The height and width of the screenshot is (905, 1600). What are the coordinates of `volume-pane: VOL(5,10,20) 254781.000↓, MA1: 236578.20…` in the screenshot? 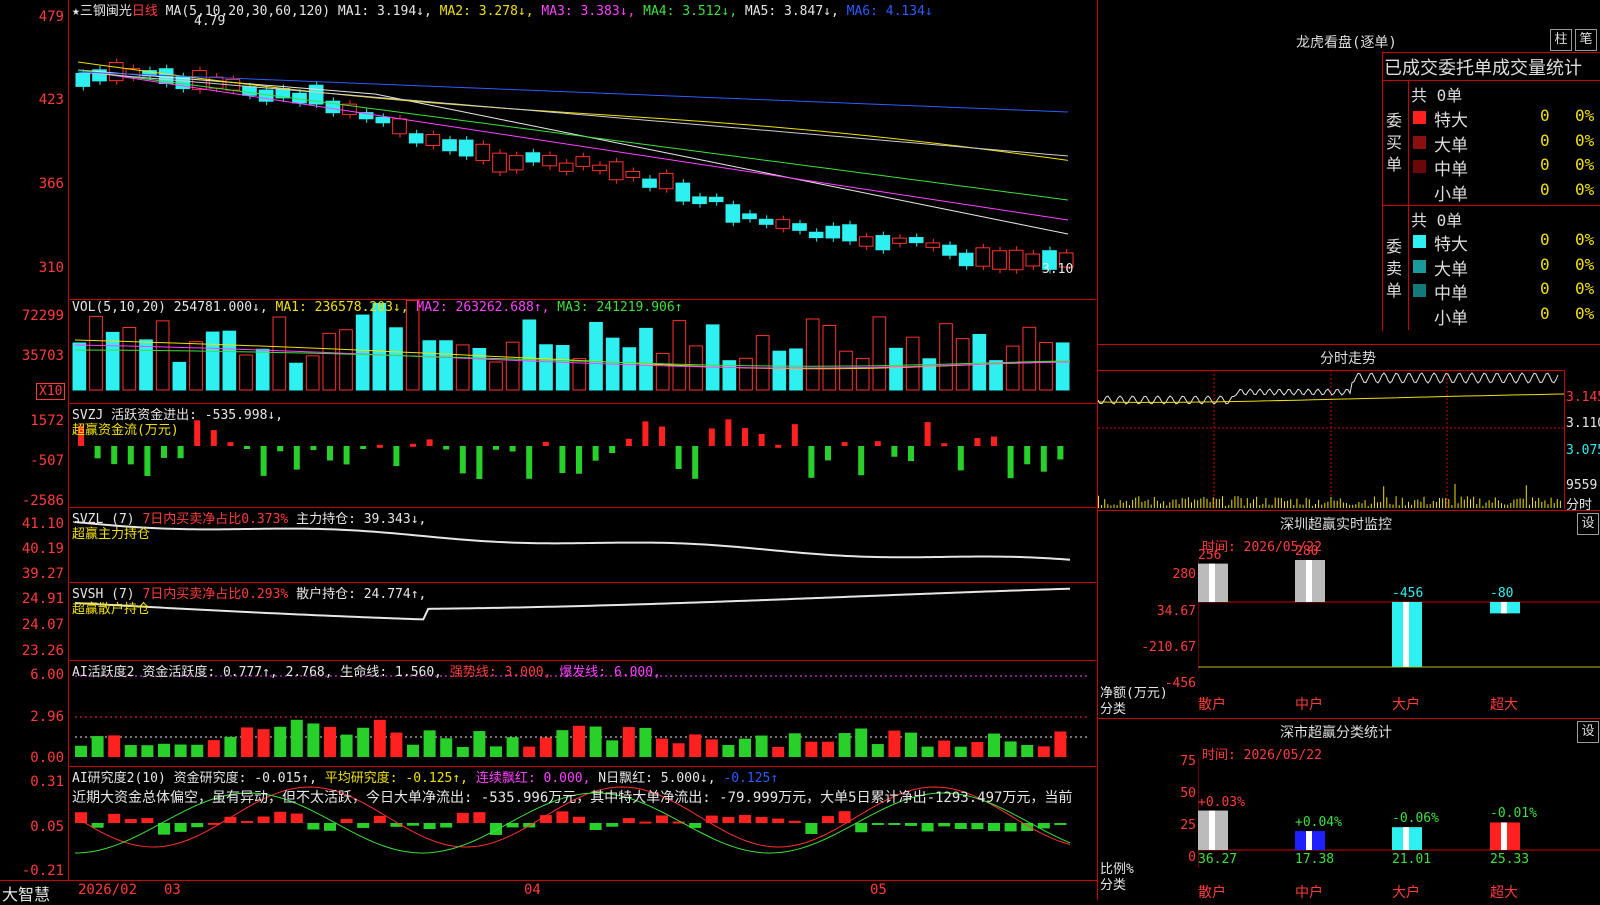 It's located at (583, 351).